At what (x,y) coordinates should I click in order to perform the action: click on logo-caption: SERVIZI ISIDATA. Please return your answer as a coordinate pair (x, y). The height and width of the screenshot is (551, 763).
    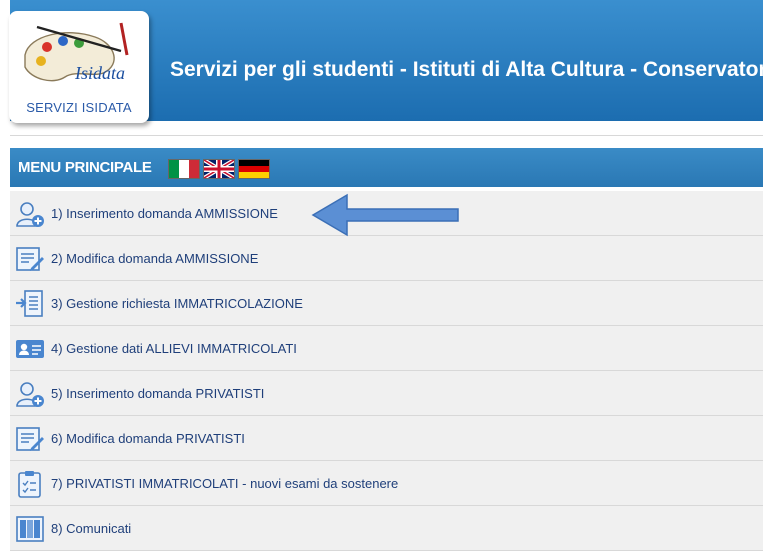
    Looking at the image, I should click on (79, 107).